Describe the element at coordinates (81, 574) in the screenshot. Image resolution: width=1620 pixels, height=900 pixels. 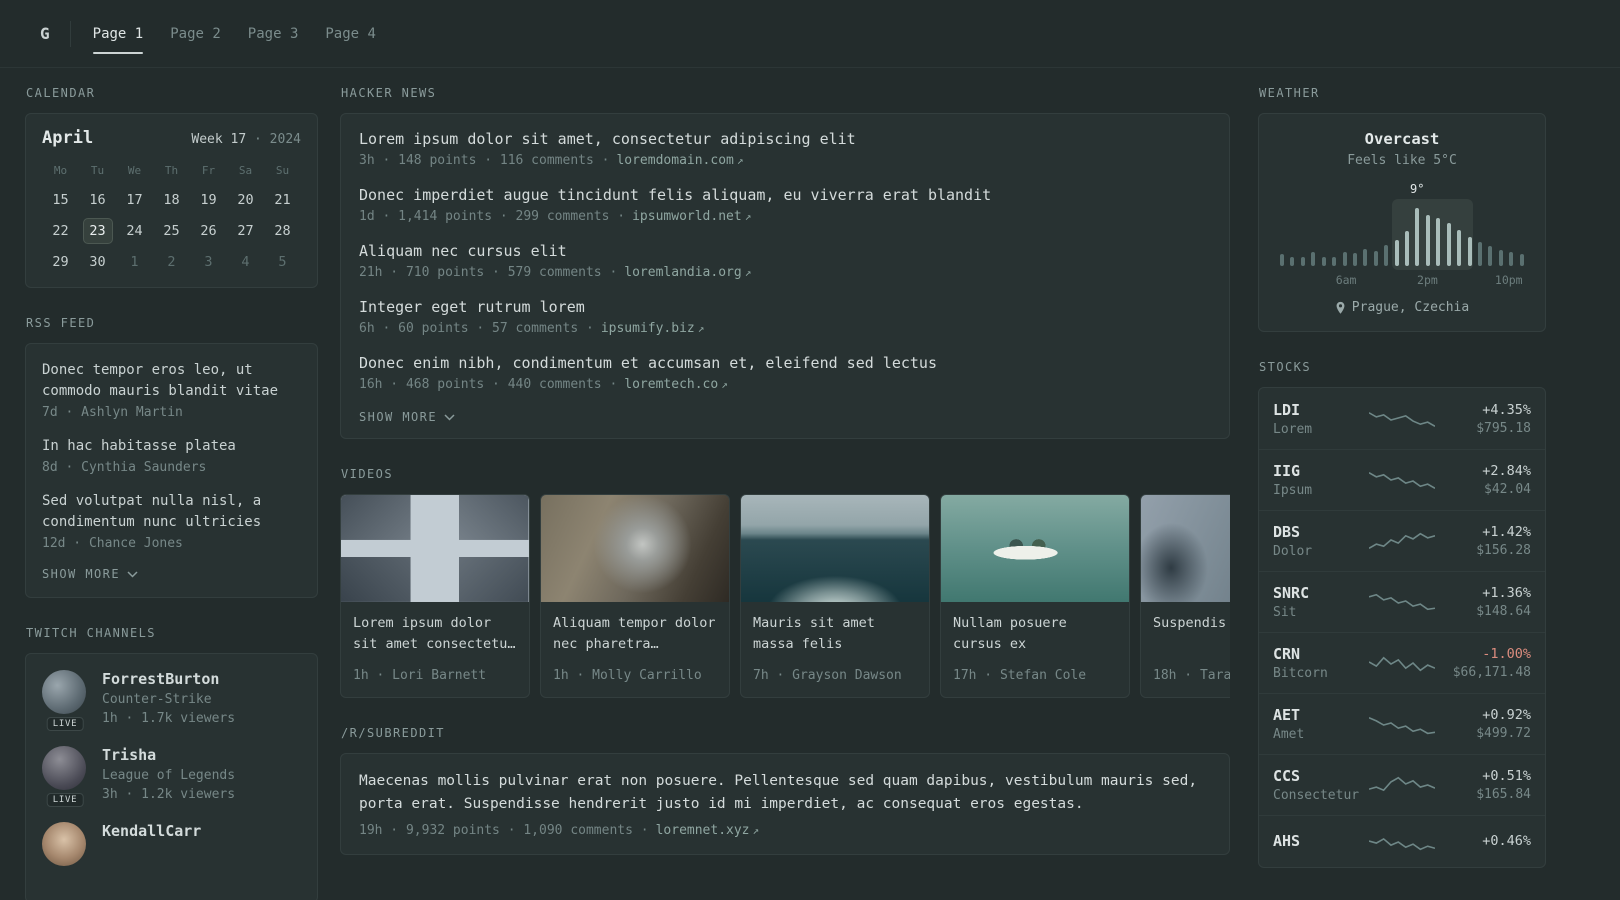
I see `show-more-label: SHOW MORE` at that location.